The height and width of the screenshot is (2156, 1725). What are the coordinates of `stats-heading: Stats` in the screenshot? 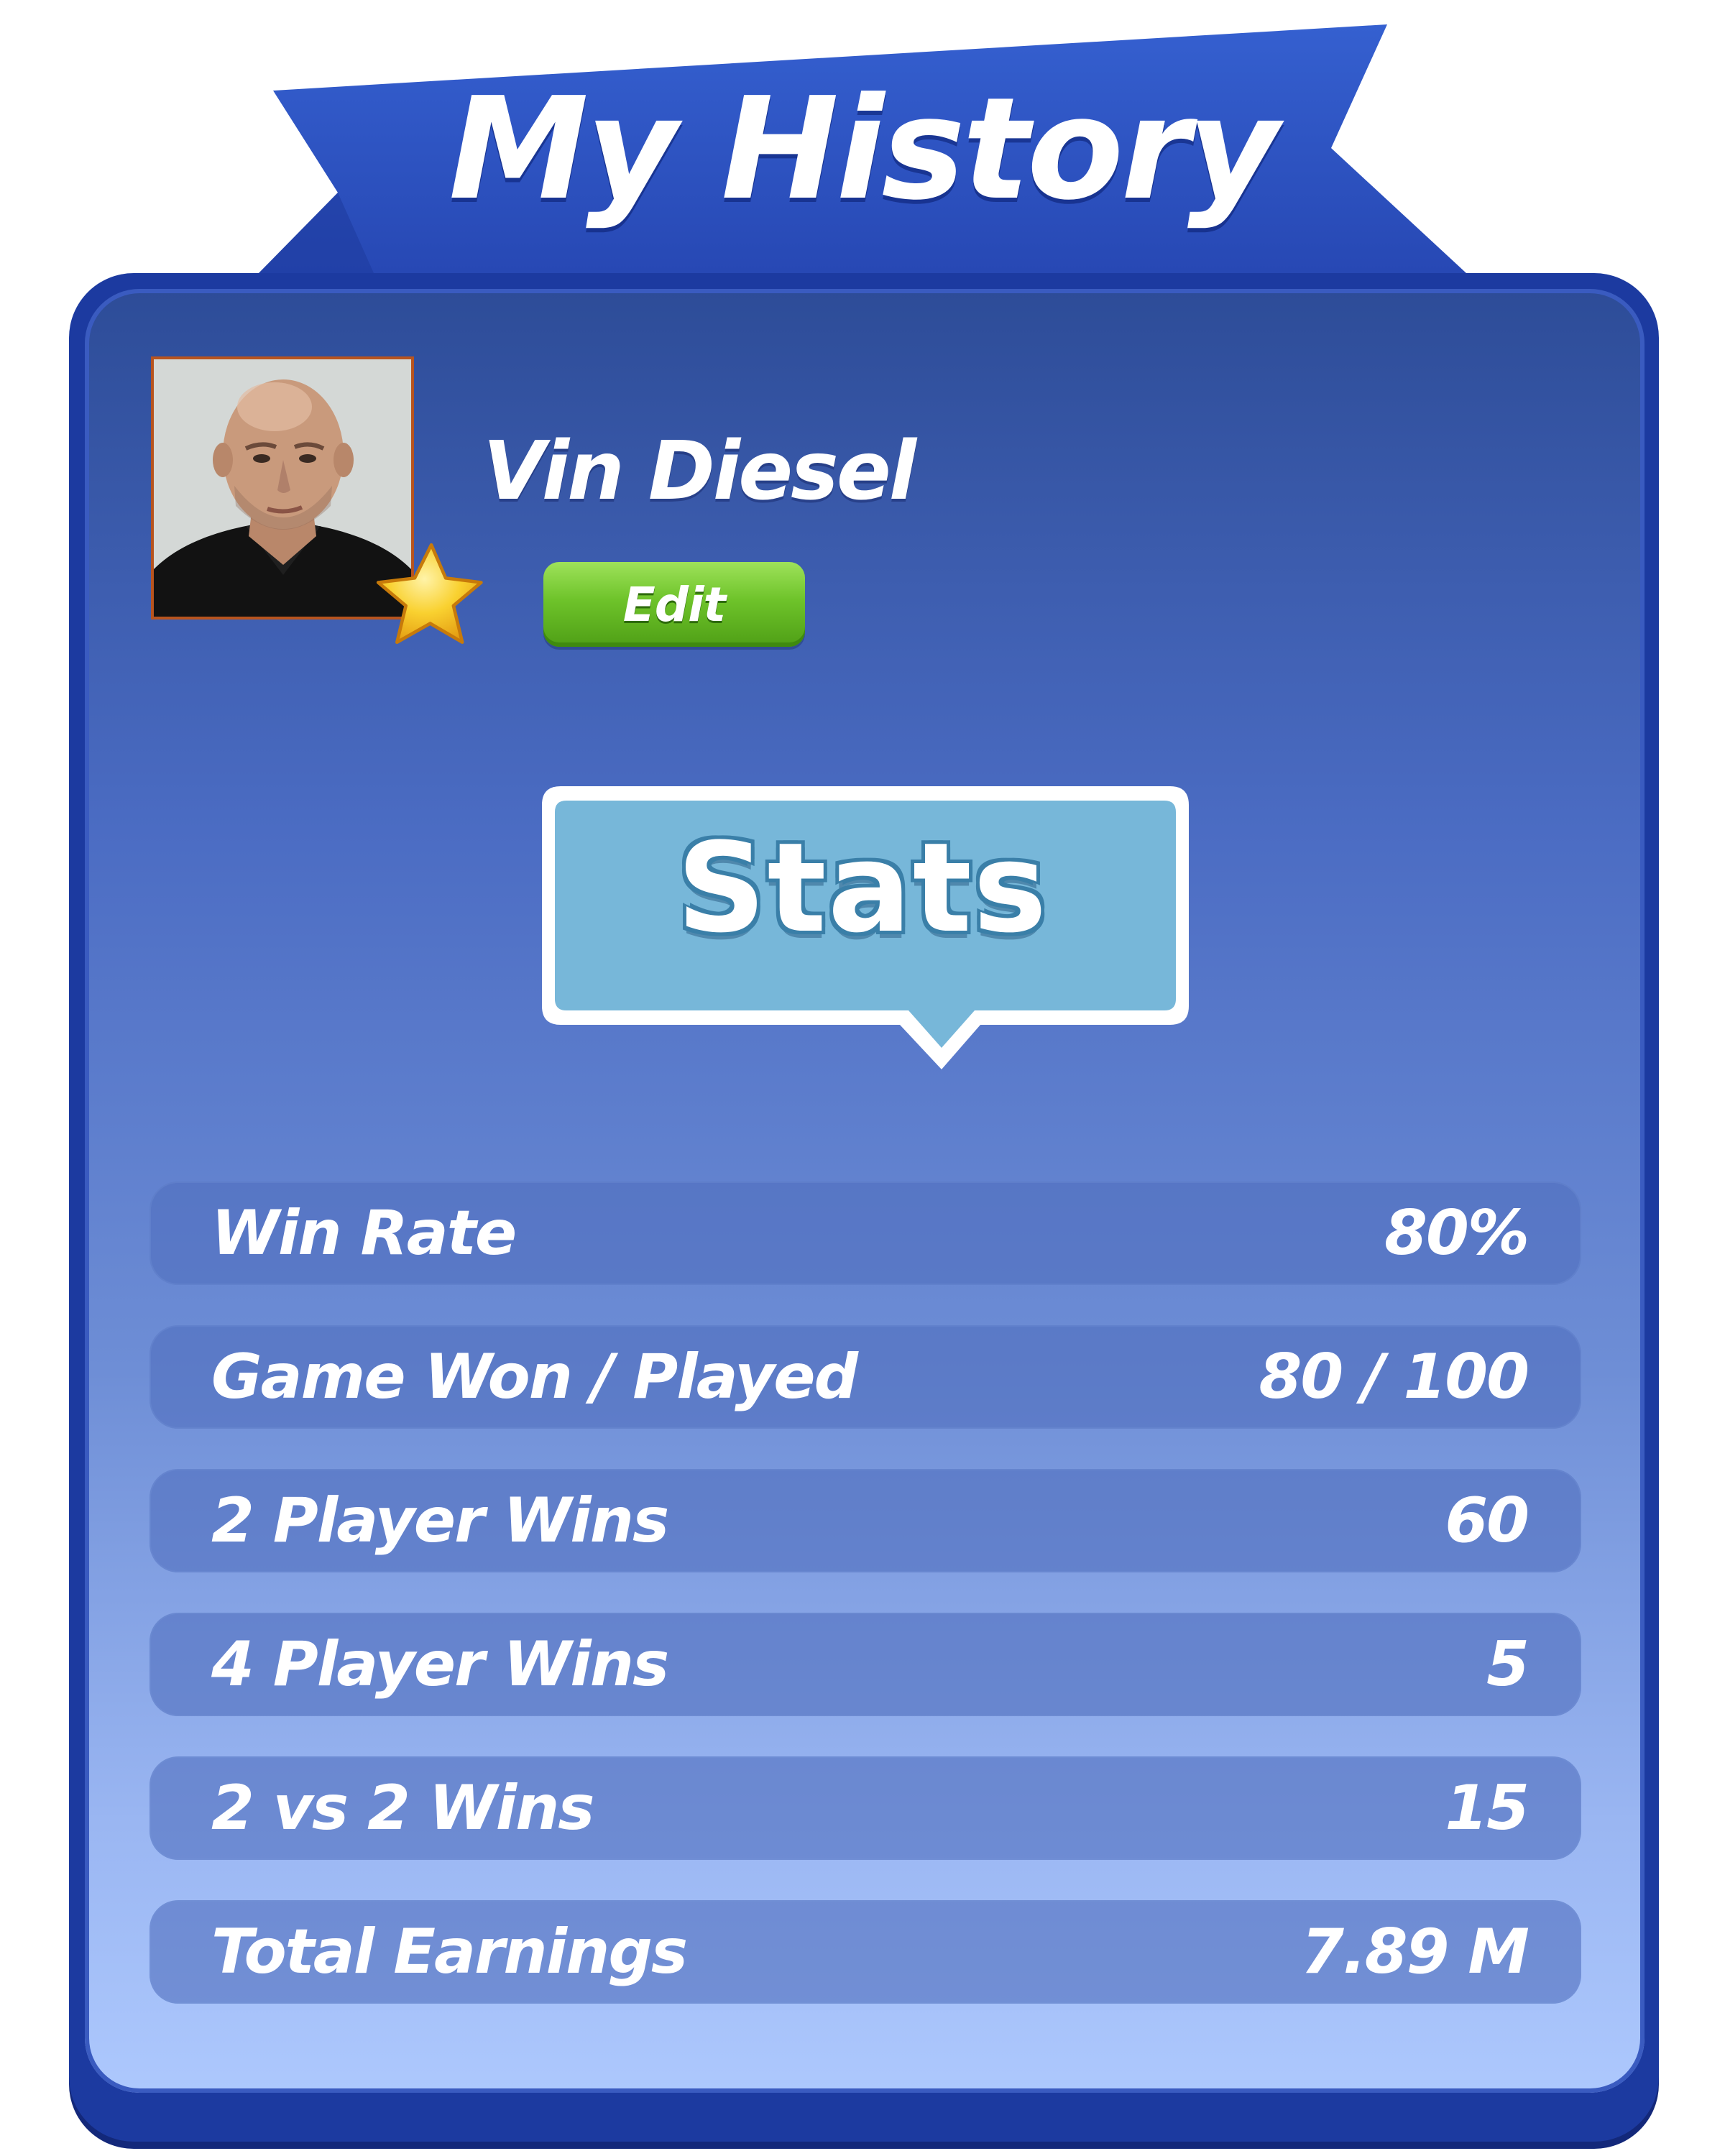 It's located at (862, 888).